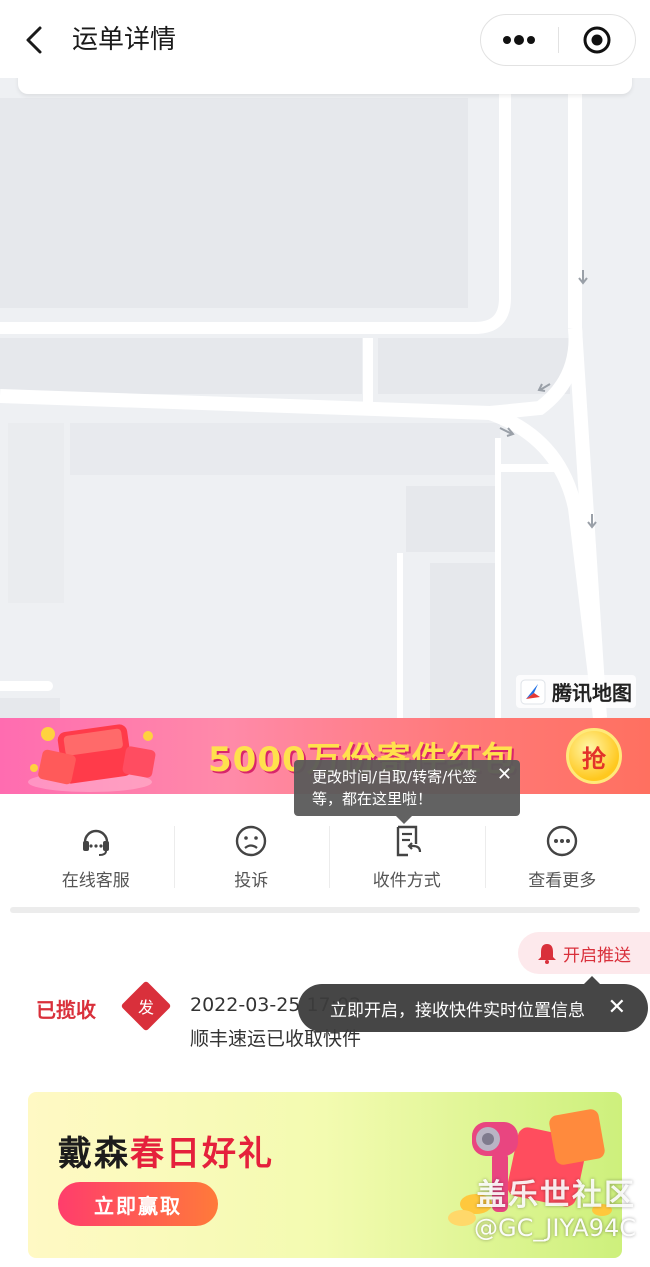  I want to click on status-label: 已揽收, so click(66, 1010).